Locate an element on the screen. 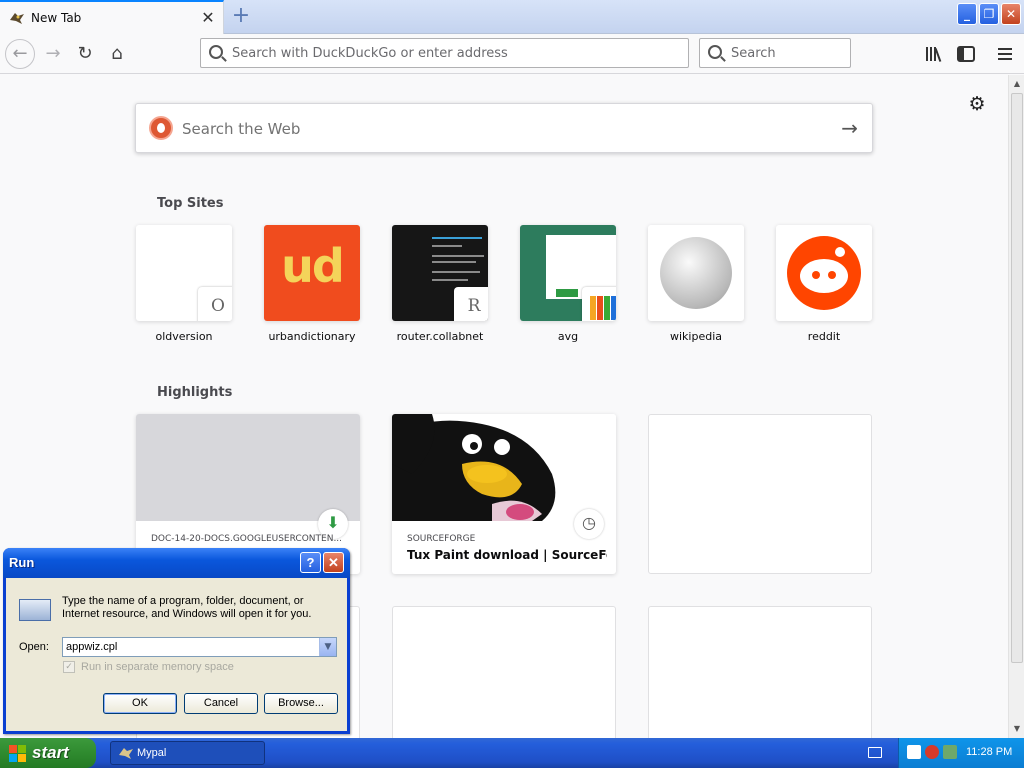 This screenshot has width=1024, height=768. page-scrollbar: ▲ ▼ is located at coordinates (1016, 406).